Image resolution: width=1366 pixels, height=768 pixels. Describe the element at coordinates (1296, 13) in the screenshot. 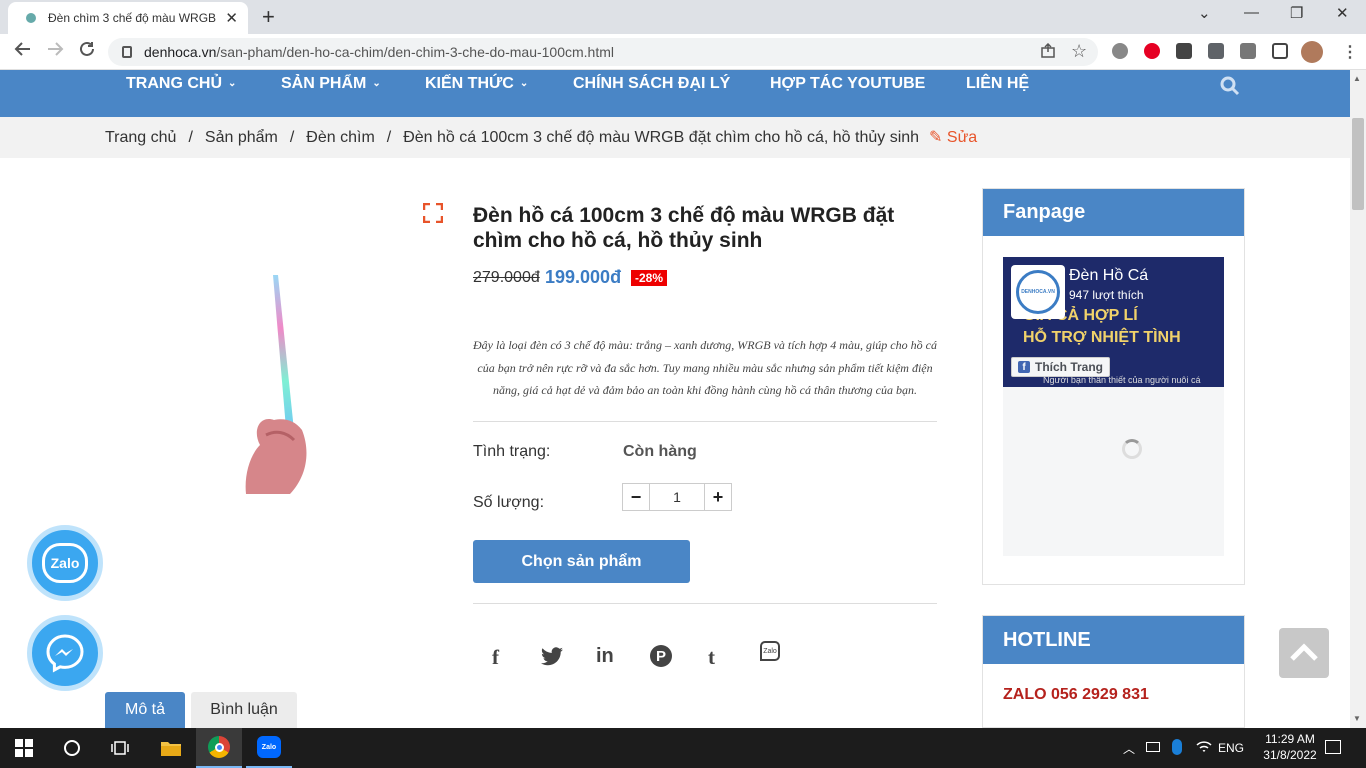

I see `maximize-button: ❐` at that location.